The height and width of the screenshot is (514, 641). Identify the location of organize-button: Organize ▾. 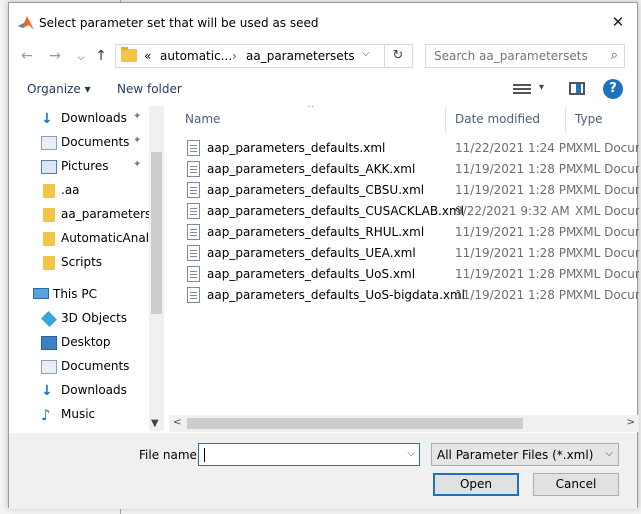
(59, 89).